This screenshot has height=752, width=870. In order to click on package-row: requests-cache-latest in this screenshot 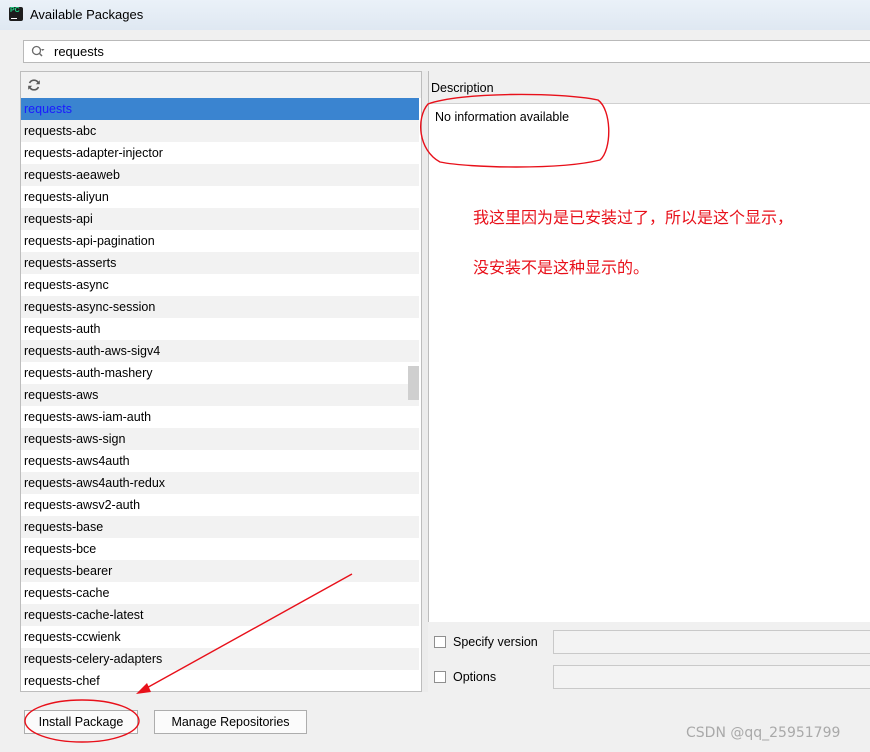, I will do `click(220, 615)`.